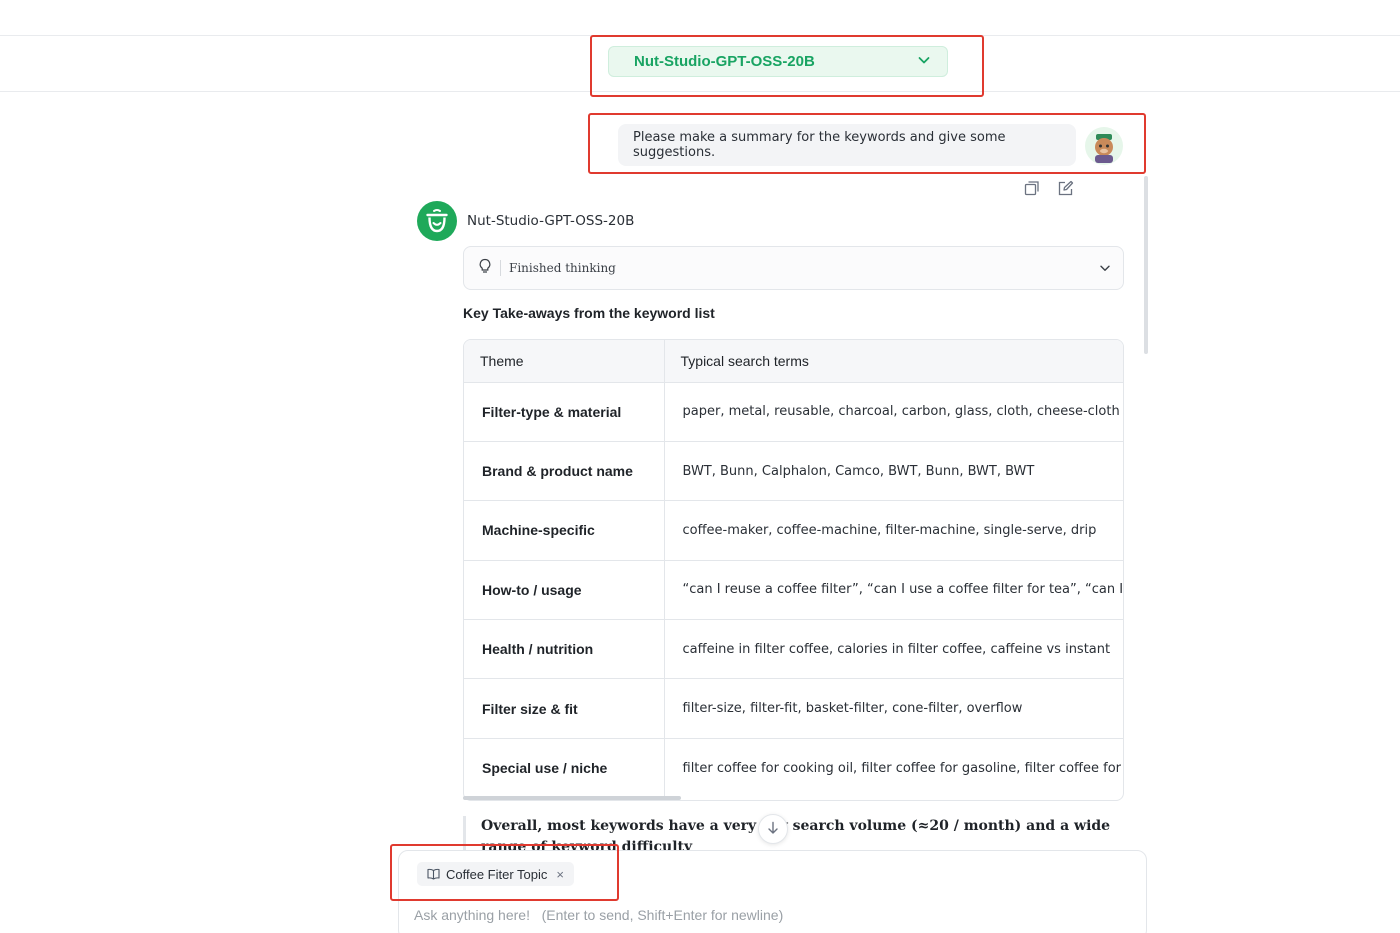  I want to click on table-horizontal-scrollbar, so click(572, 798).